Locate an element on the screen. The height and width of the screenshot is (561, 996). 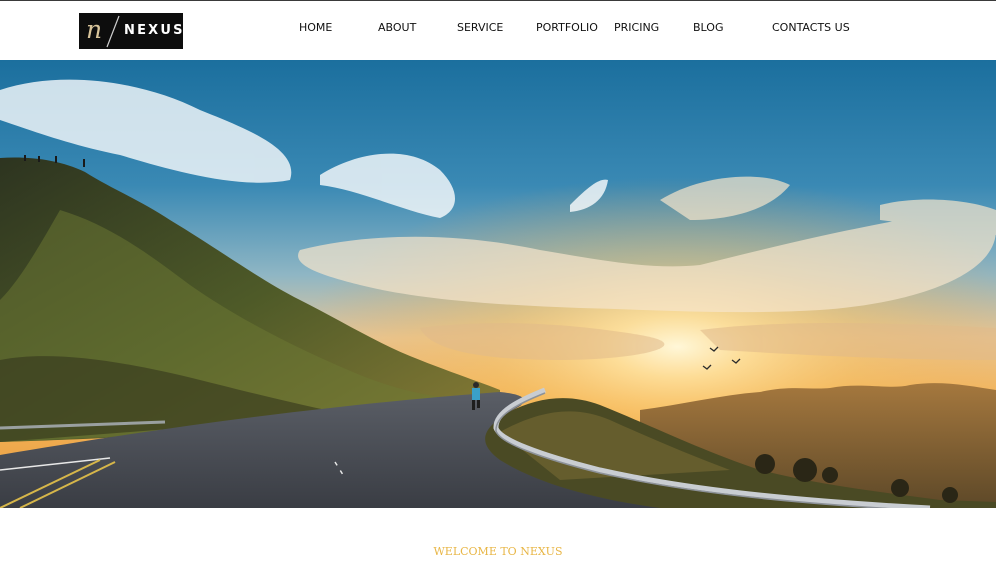
nav-home: HOME is located at coordinates (315, 28).